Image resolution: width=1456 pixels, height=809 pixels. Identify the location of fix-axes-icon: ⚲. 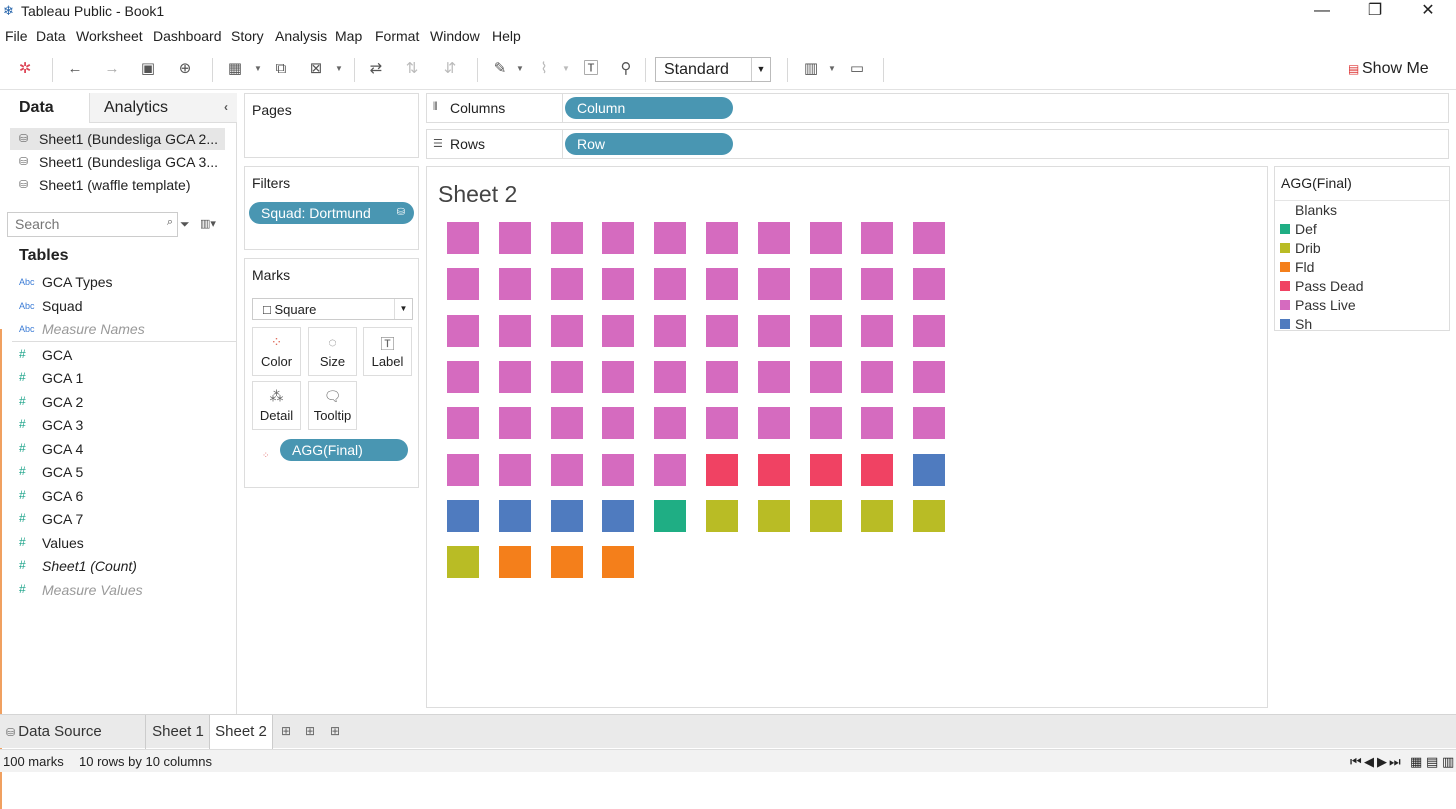
(626, 69).